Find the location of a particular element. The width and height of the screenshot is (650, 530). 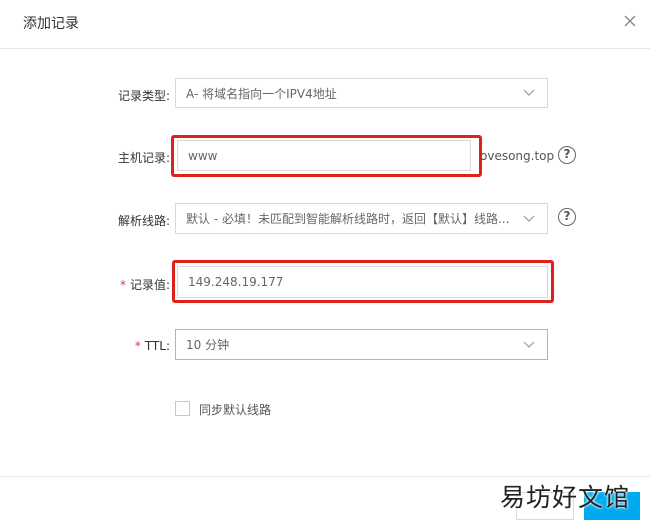

host-highlight-box is located at coordinates (326, 156).